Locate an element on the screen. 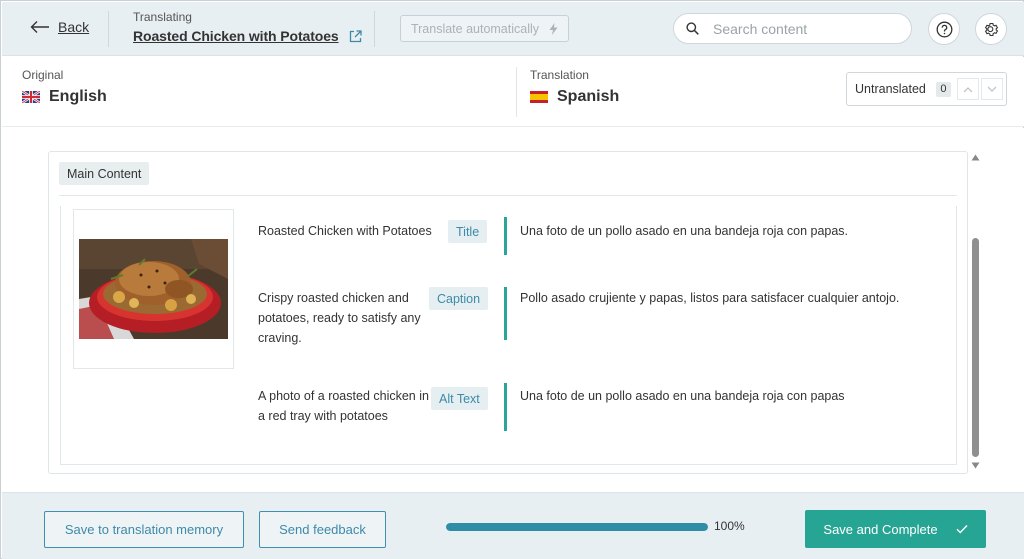 The image size is (1024, 559). save-and-complete-button: Save and Complete is located at coordinates (895, 529).